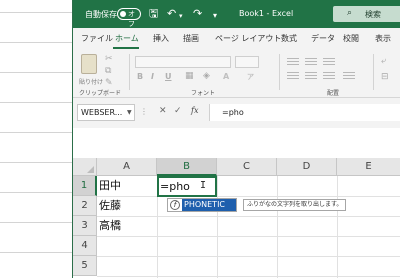  I want to click on cut-icon: ✂, so click(109, 59).